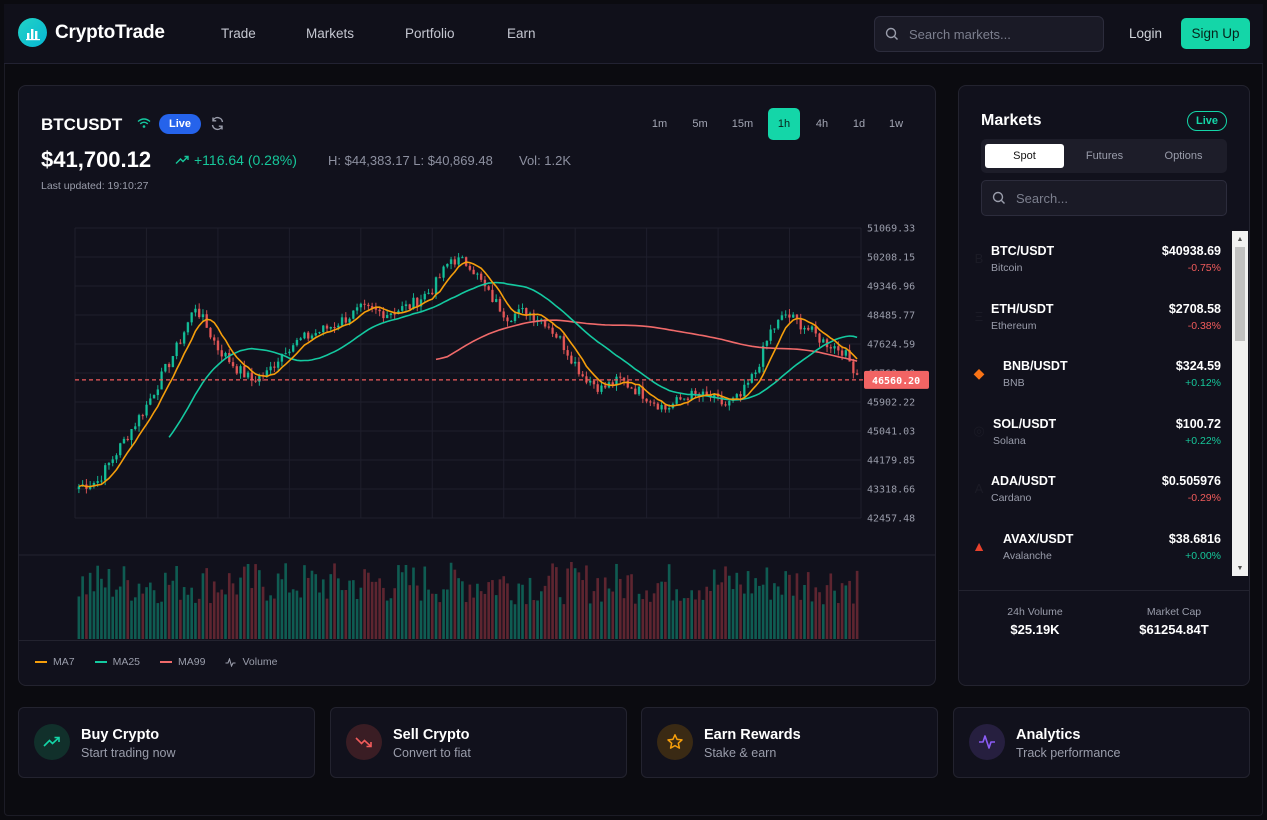 This screenshot has width=1267, height=820. Describe the element at coordinates (1024, 156) in the screenshot. I see `tab-spot: Spot` at that location.